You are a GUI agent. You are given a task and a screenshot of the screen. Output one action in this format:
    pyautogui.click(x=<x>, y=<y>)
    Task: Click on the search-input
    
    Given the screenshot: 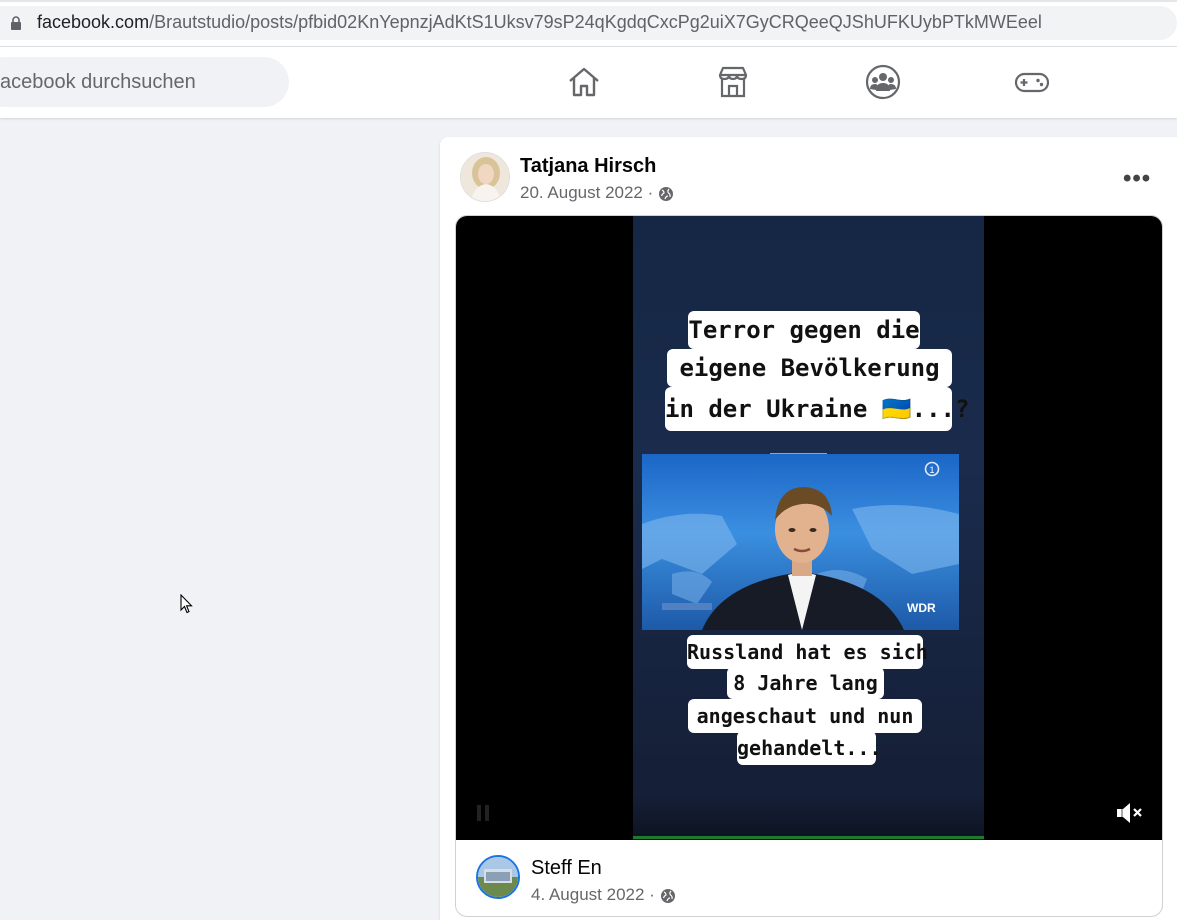 What is the action you would take?
    pyautogui.click(x=135, y=82)
    